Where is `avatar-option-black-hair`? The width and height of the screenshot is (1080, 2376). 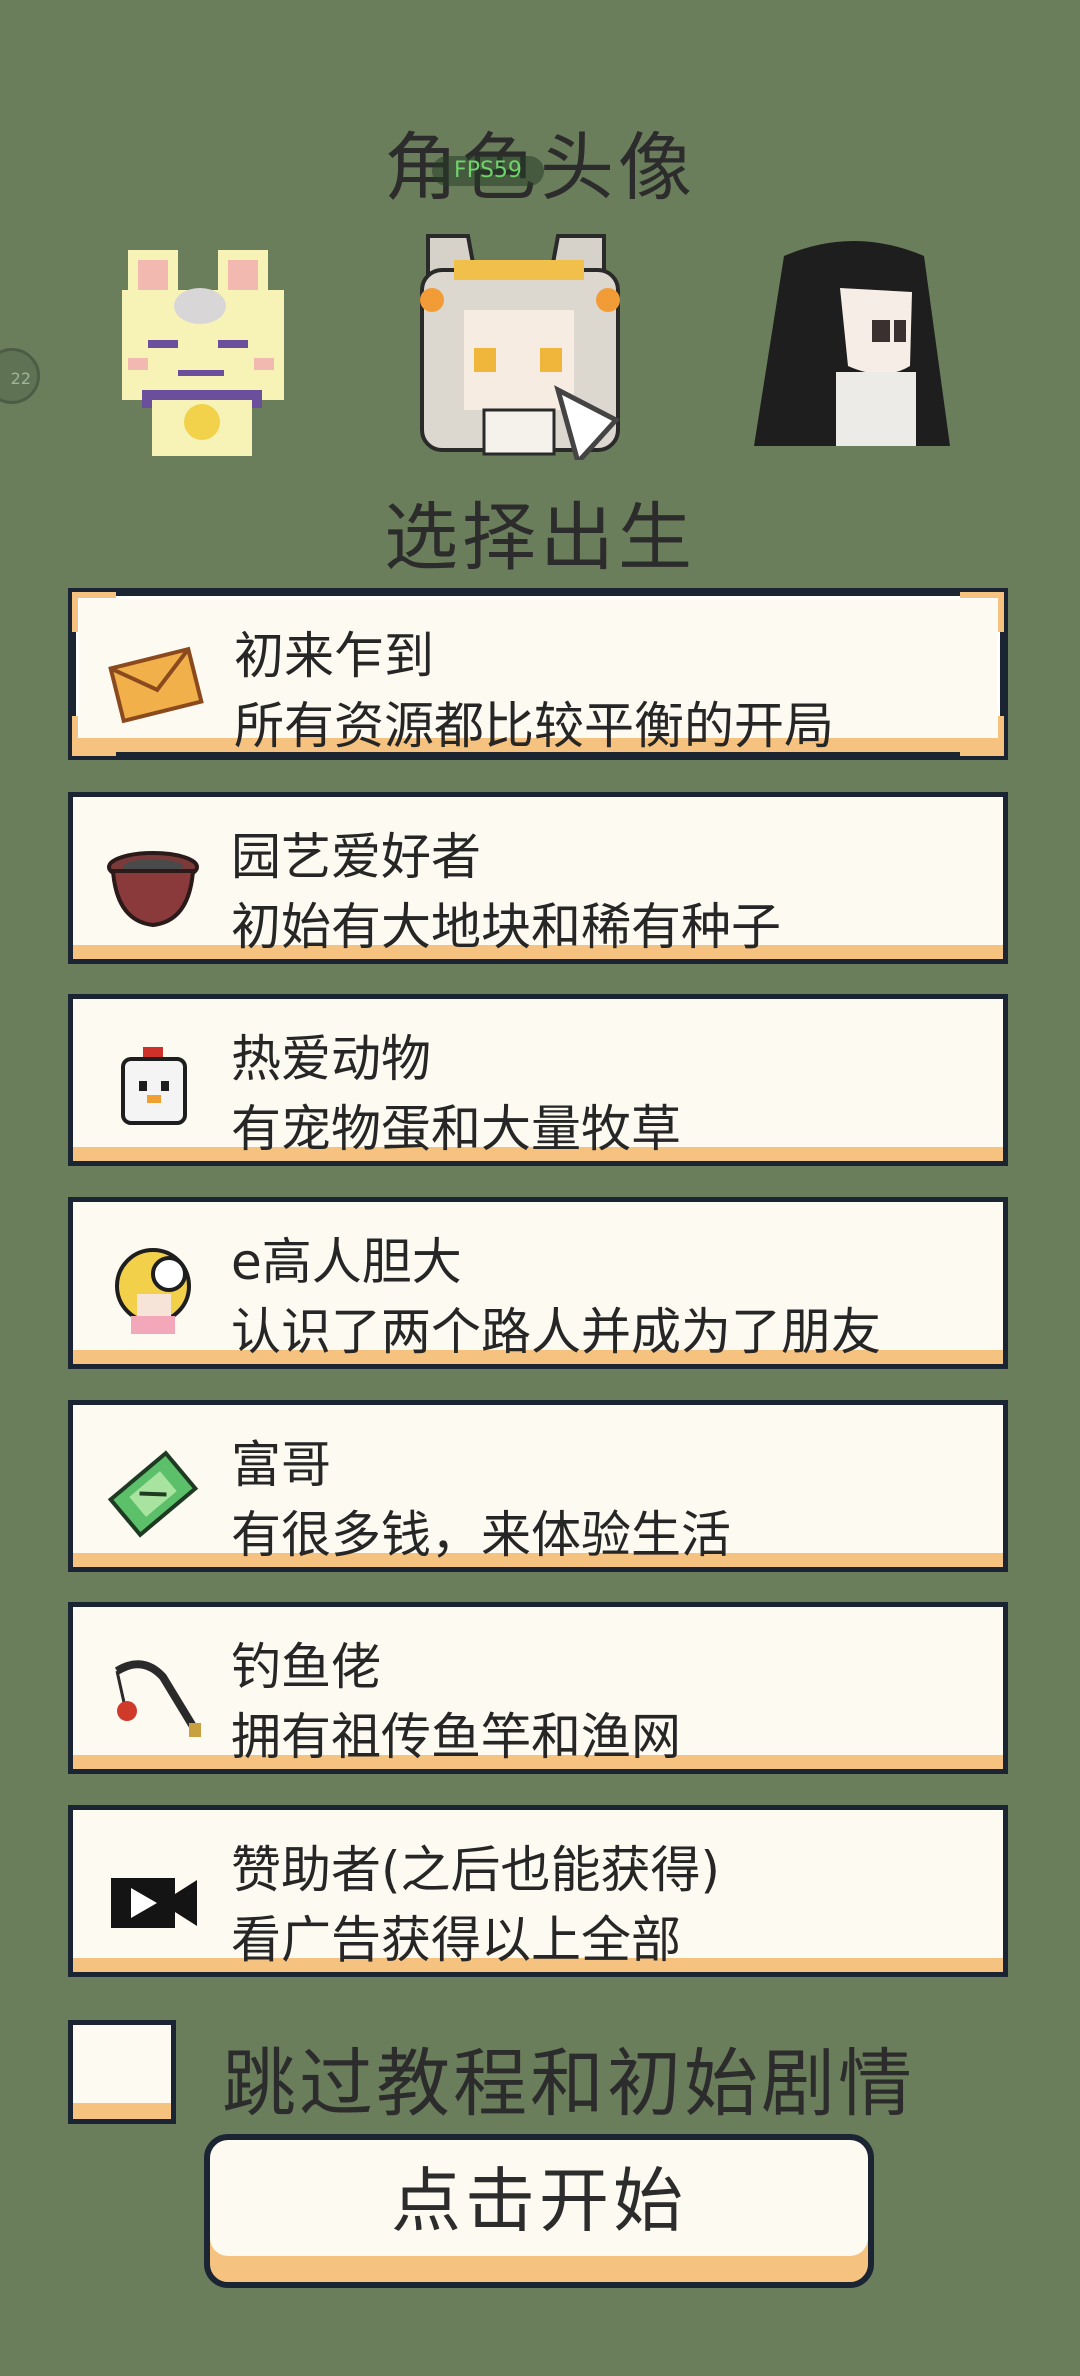 avatar-option-black-hair is located at coordinates (854, 346).